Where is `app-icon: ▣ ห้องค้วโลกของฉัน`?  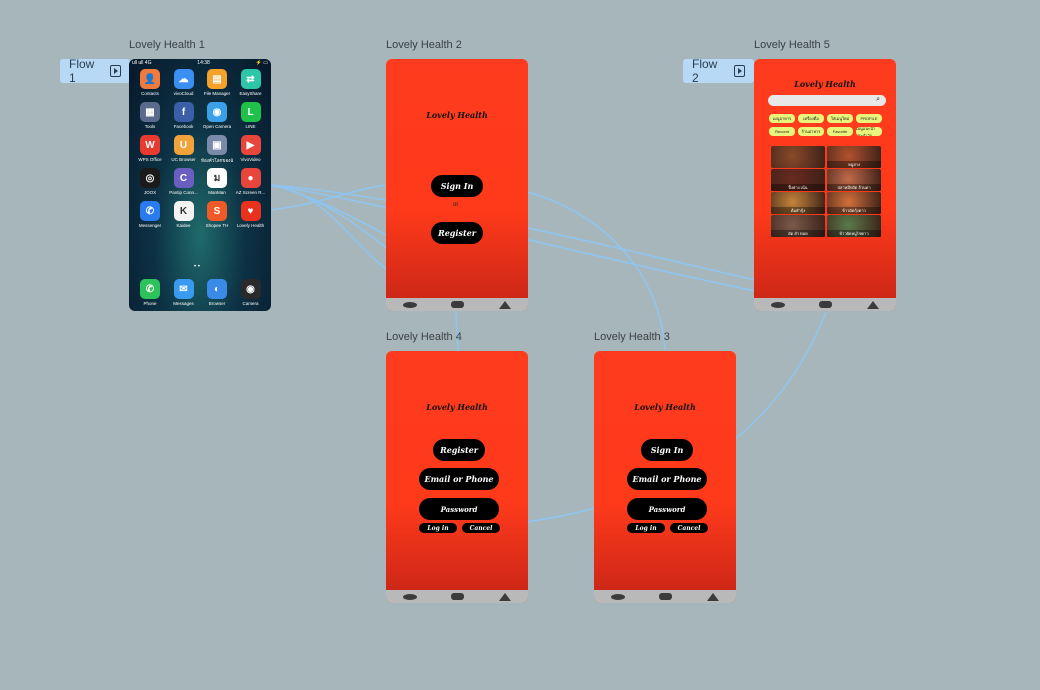 app-icon: ▣ ห้องค้วโลกของฉัน is located at coordinates (217, 149).